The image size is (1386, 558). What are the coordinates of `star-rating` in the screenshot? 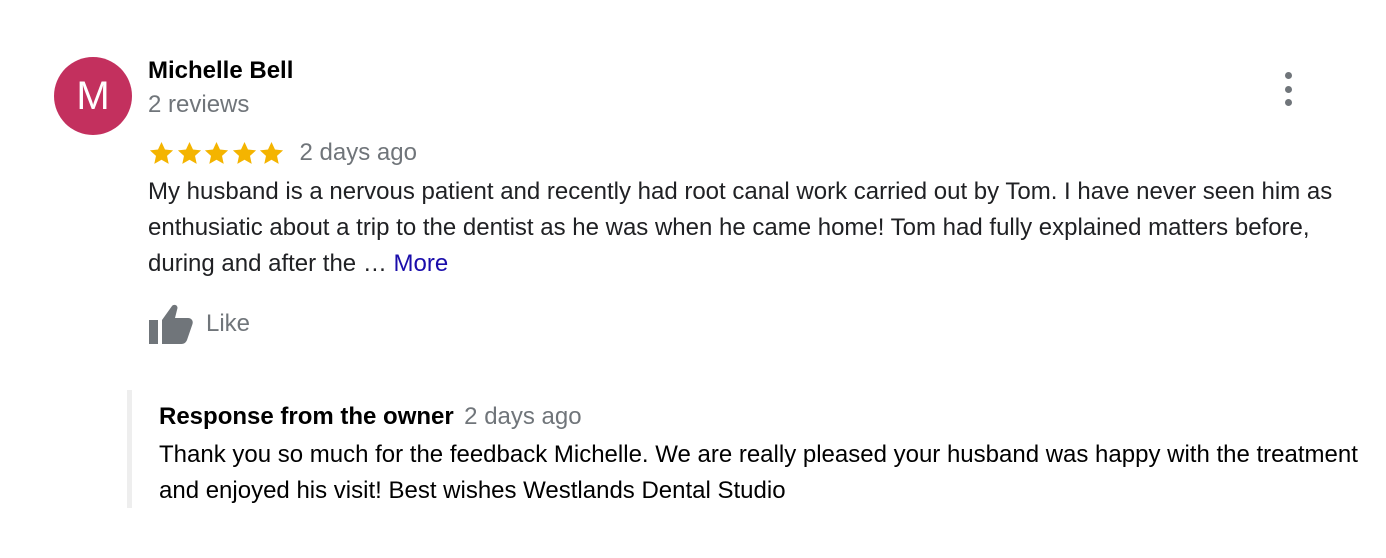 It's located at (217, 153).